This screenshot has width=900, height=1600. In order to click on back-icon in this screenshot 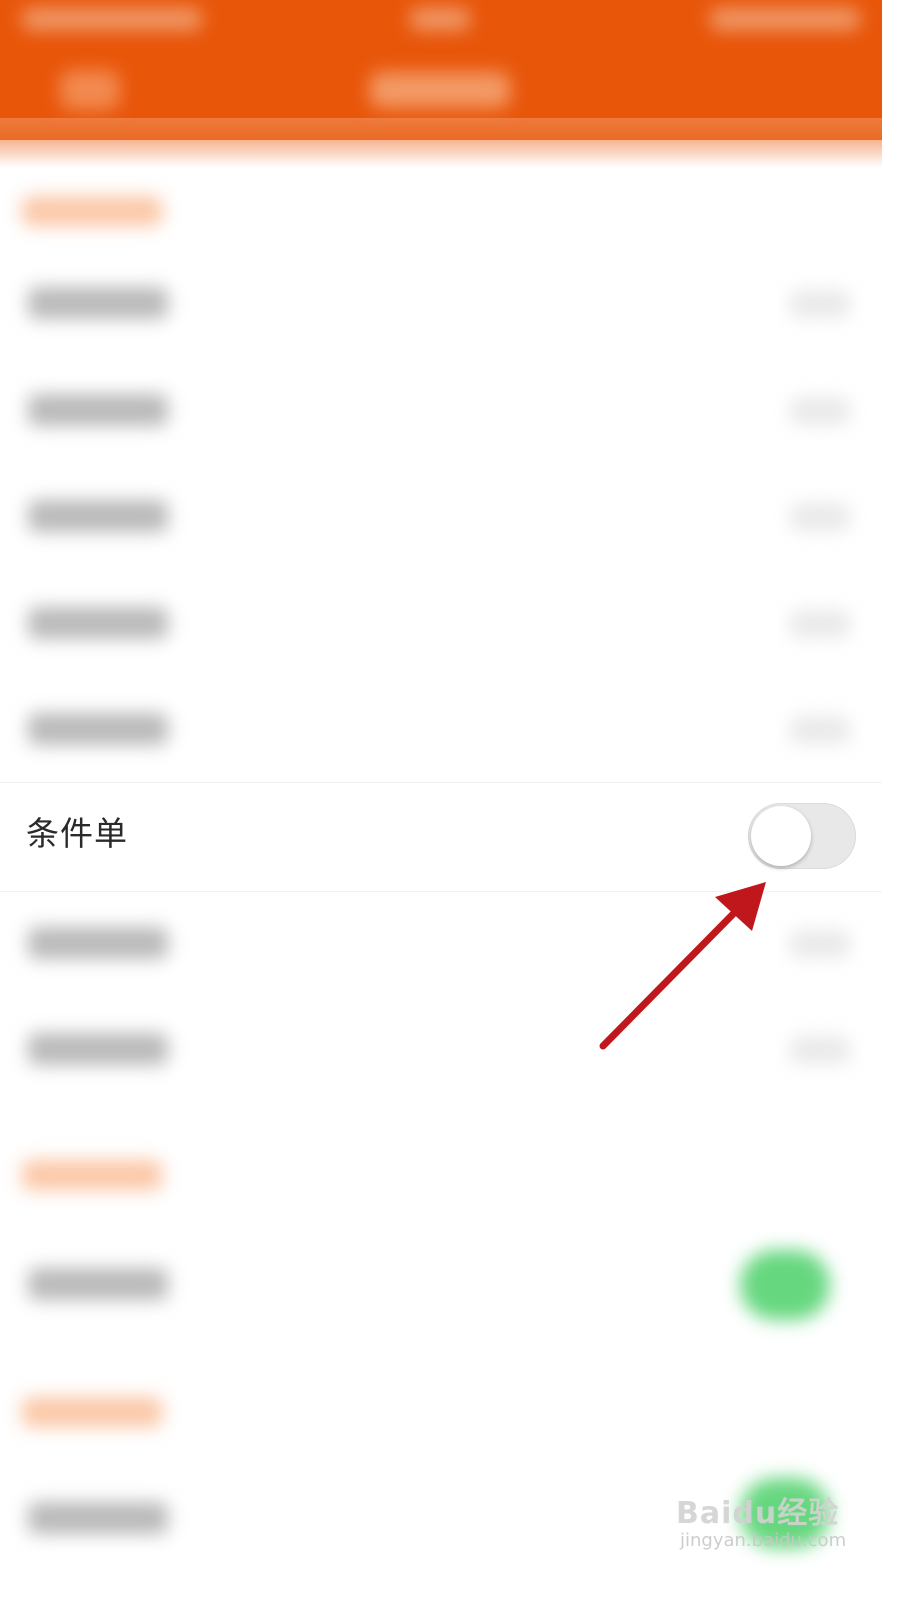, I will do `click(90, 90)`.